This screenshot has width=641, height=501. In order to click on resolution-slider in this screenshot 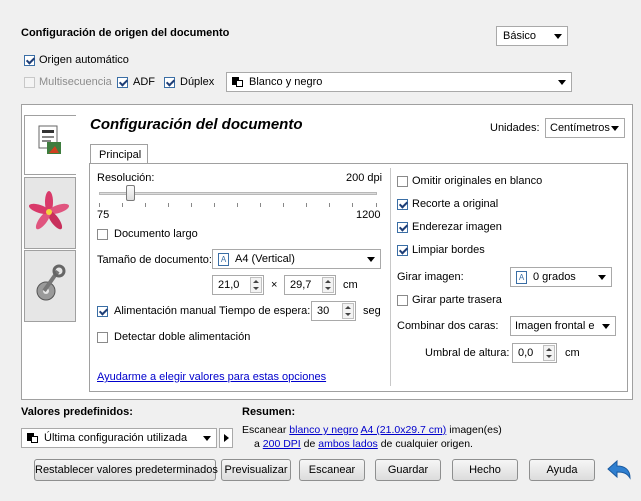, I will do `click(238, 198)`.